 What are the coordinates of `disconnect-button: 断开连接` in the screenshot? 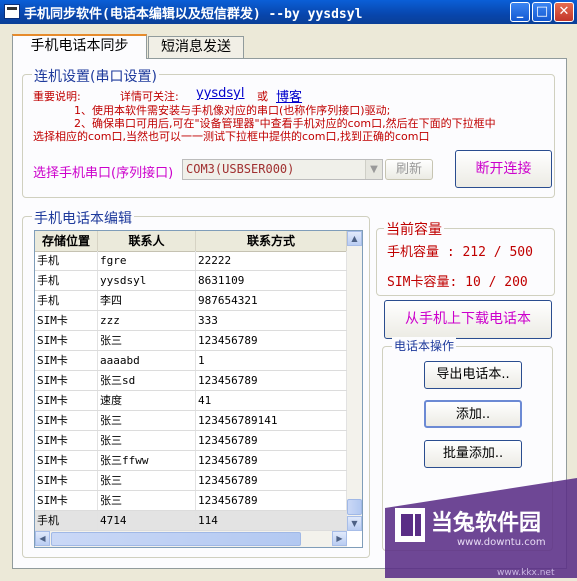 It's located at (503, 169).